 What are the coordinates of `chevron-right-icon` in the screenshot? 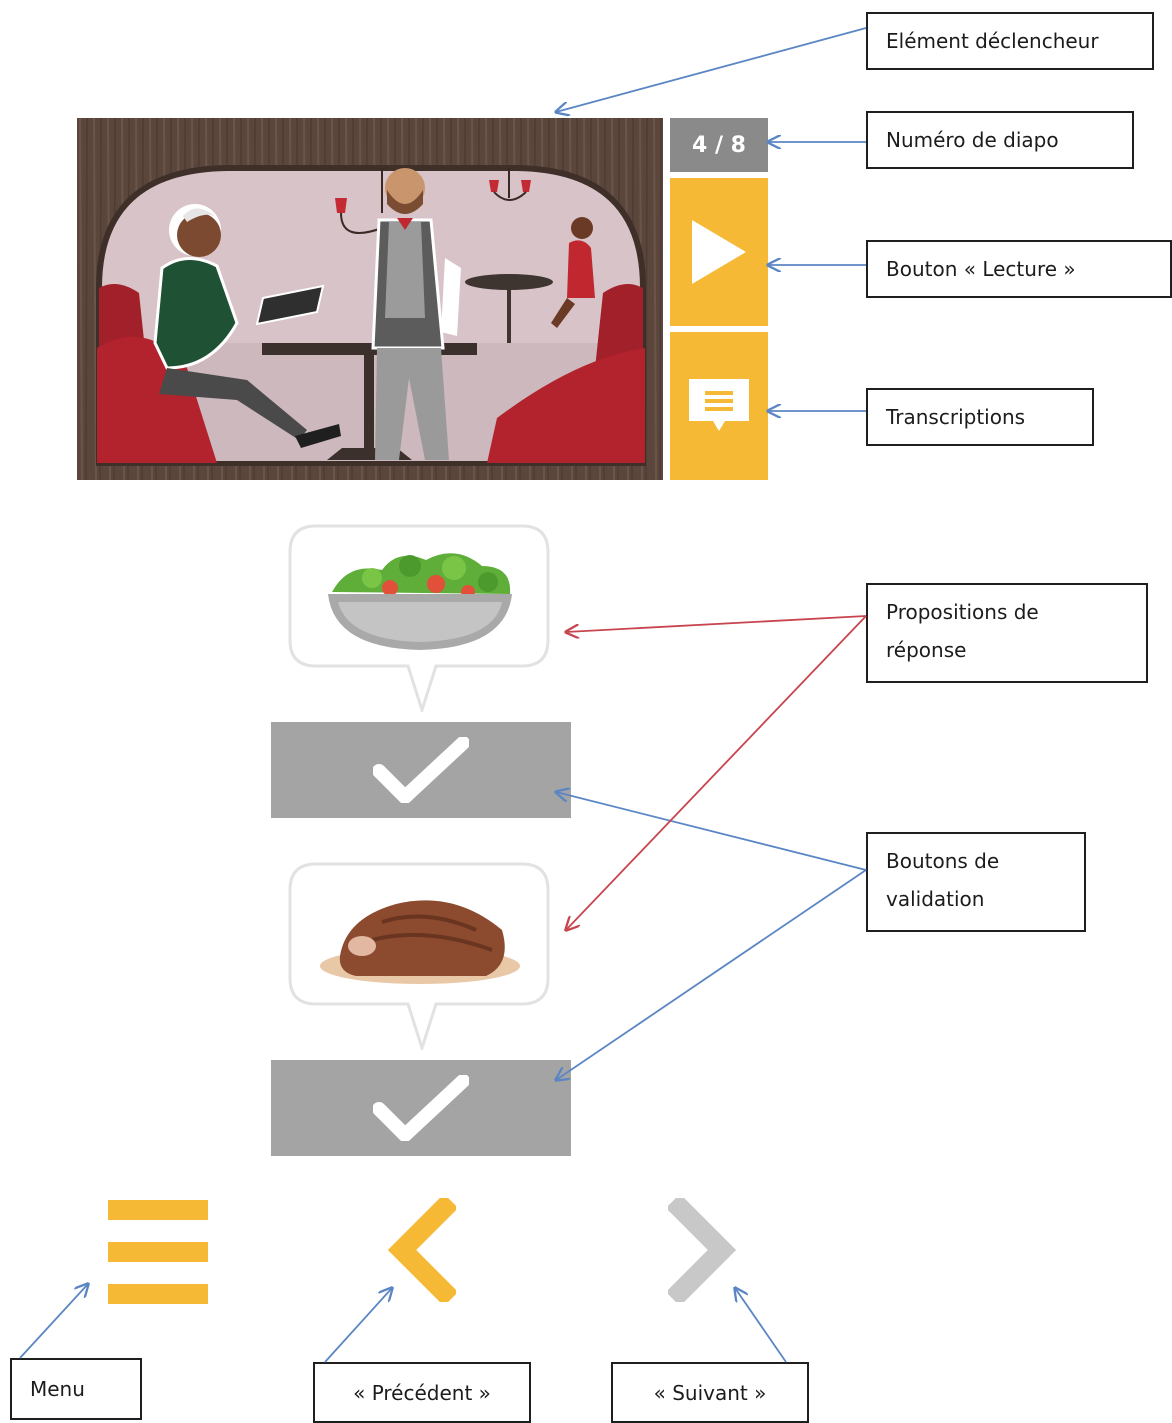 It's located at (701, 1250).